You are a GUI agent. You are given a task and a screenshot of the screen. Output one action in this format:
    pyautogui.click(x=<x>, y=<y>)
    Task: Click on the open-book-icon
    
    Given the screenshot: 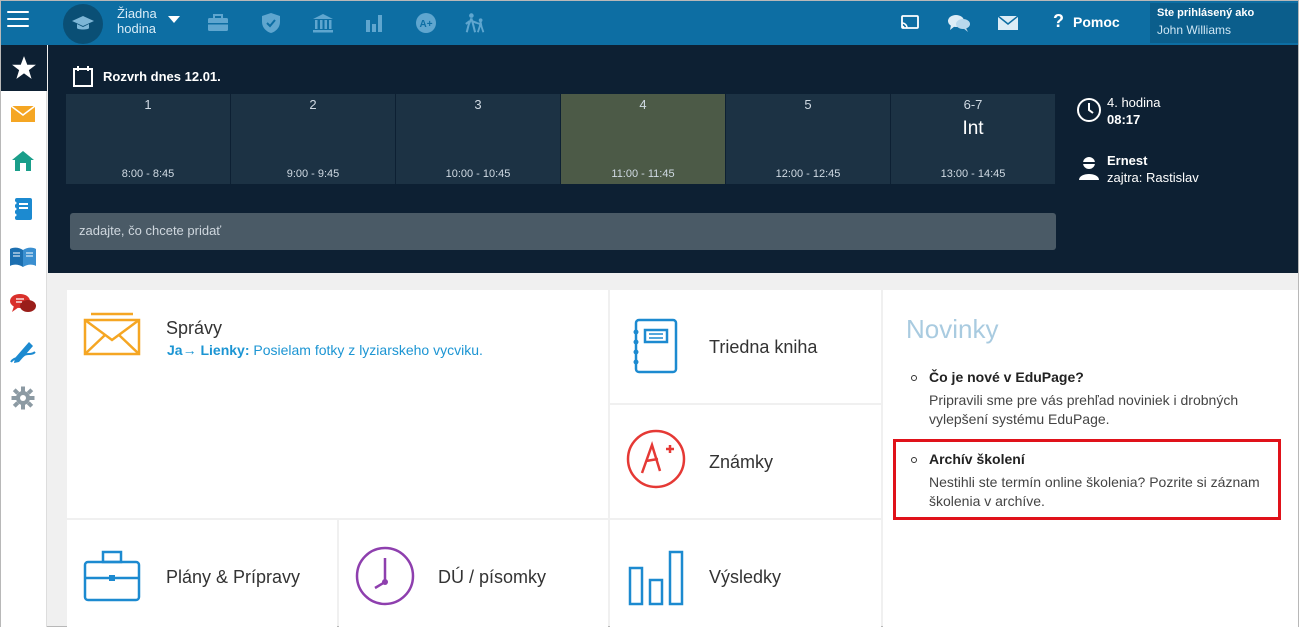 What is the action you would take?
    pyautogui.click(x=23, y=257)
    